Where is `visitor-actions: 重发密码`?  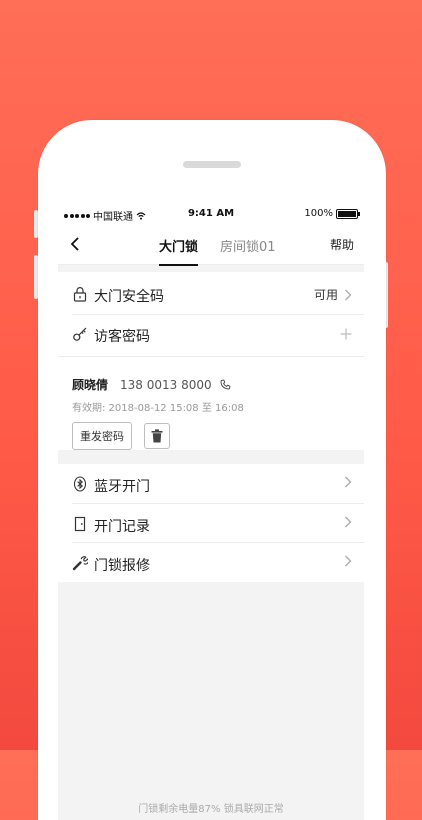 visitor-actions: 重发密码 is located at coordinates (212, 436).